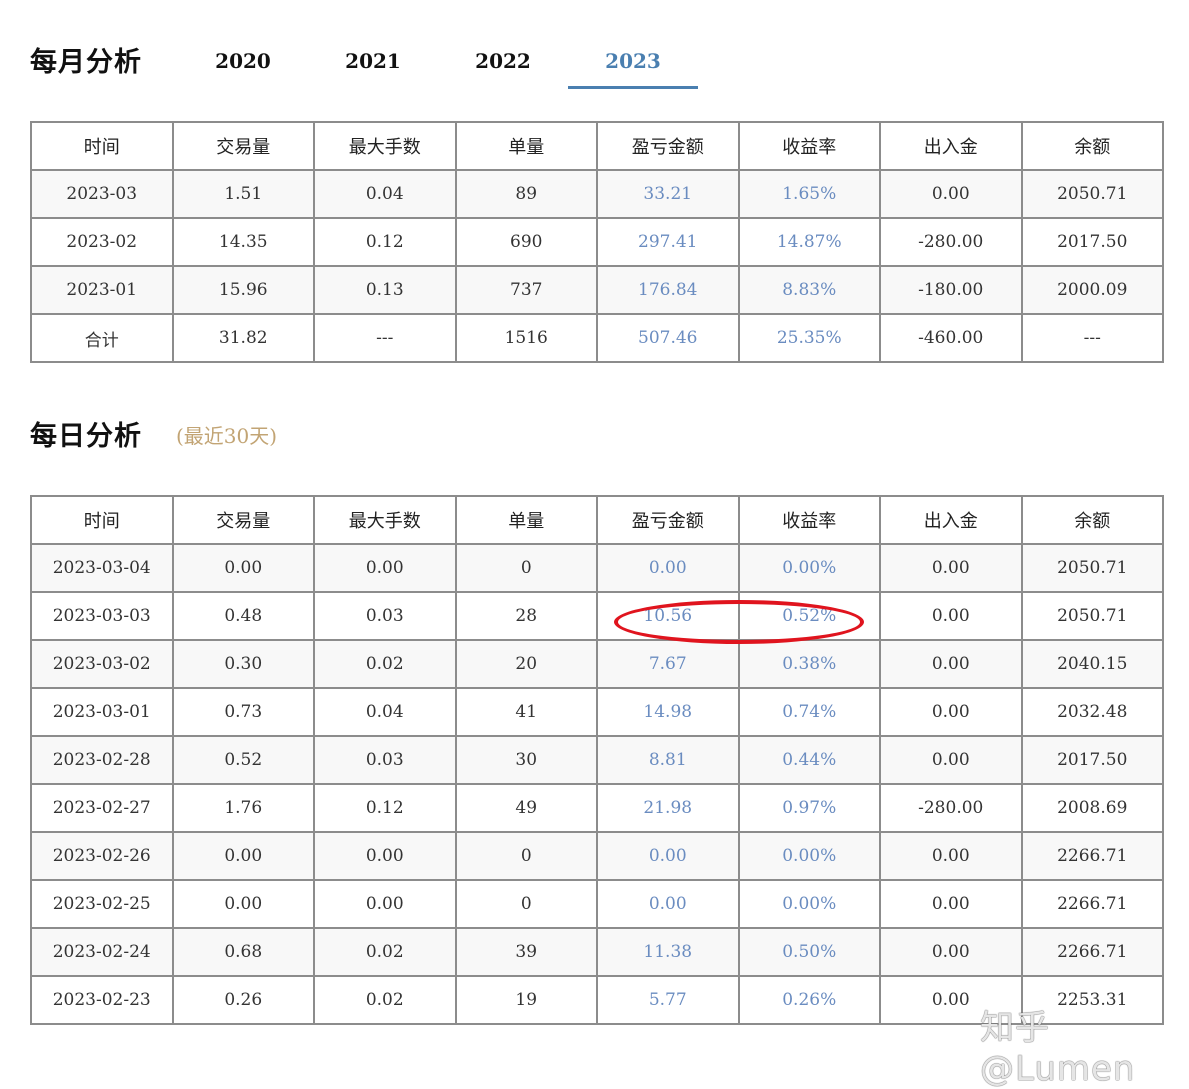  I want to click on tab-2022: 2022, so click(503, 63).